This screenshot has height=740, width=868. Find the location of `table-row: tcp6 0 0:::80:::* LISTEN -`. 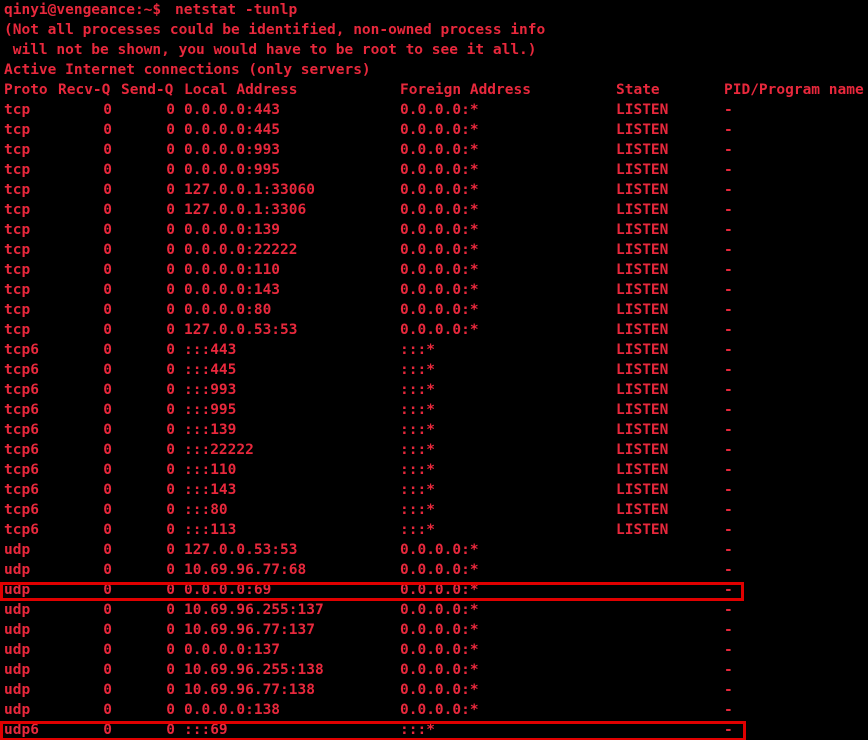

table-row: tcp6 0 0:::80:::* LISTEN - is located at coordinates (434, 510).